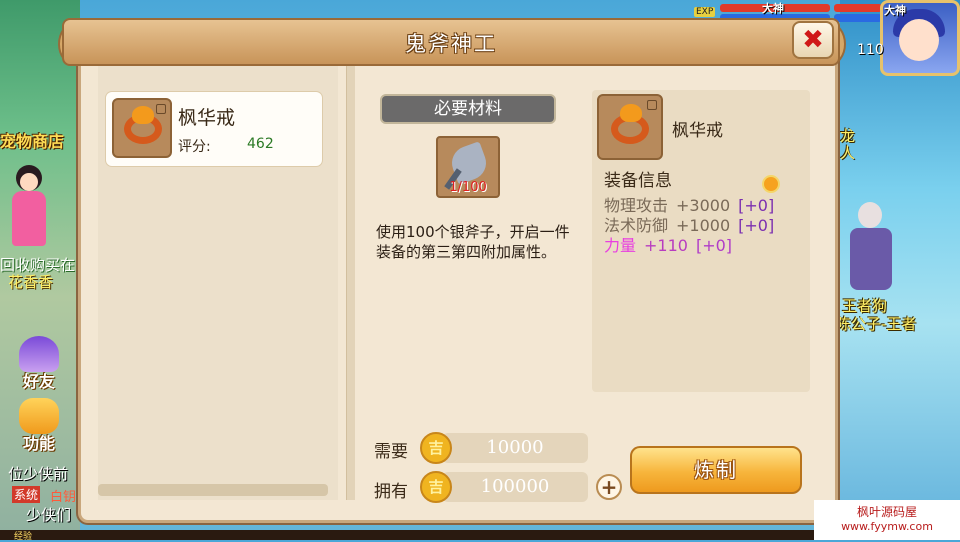 The width and height of the screenshot is (960, 542). Describe the element at coordinates (468, 167) in the screenshot. I see `material-slot: 1/100` at that location.